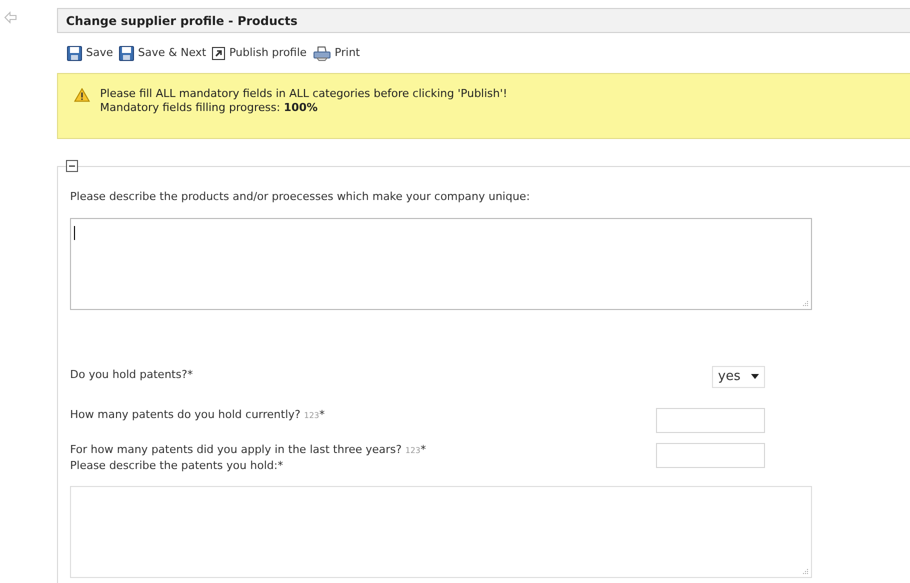 The image size is (910, 583). Describe the element at coordinates (209, 108) in the screenshot. I see `progress-text: Mandatory fields filling progress: 100%` at that location.